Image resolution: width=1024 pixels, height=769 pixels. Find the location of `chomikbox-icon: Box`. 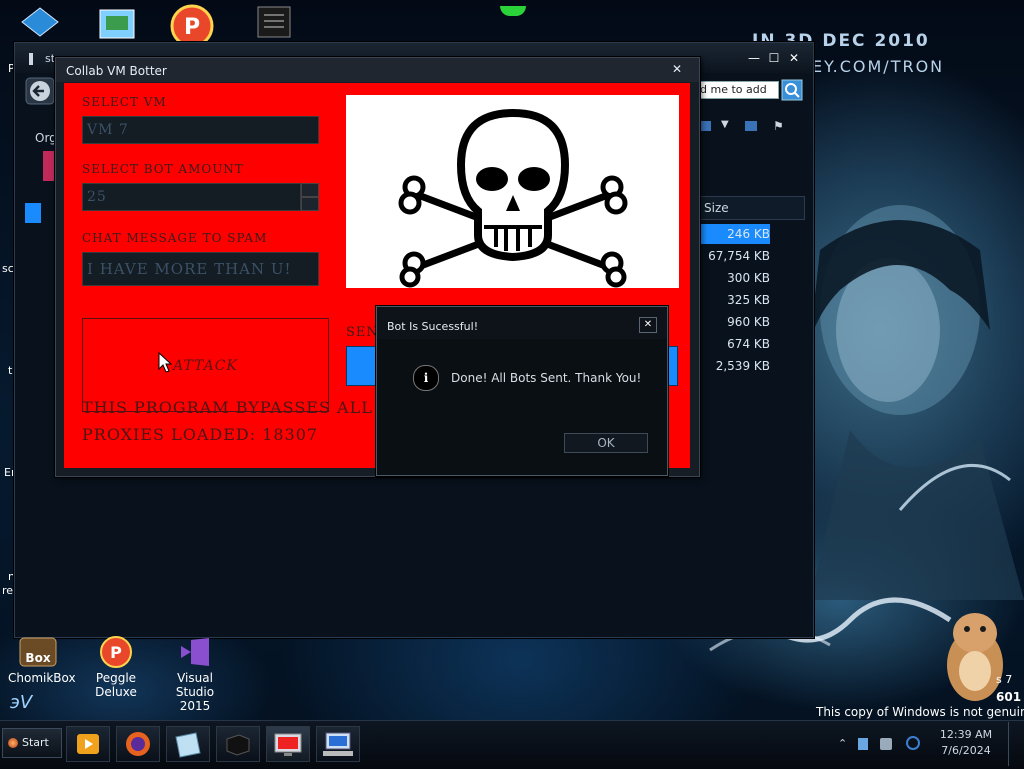

chomikbox-icon: Box is located at coordinates (38, 652).